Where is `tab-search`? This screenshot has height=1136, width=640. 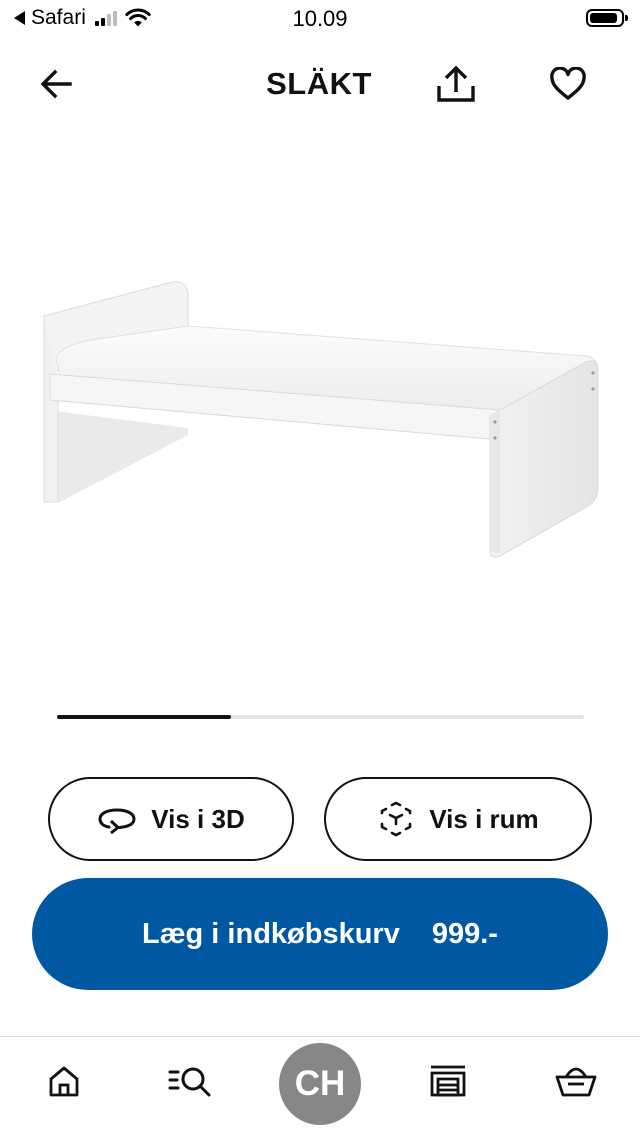 tab-search is located at coordinates (190, 1081).